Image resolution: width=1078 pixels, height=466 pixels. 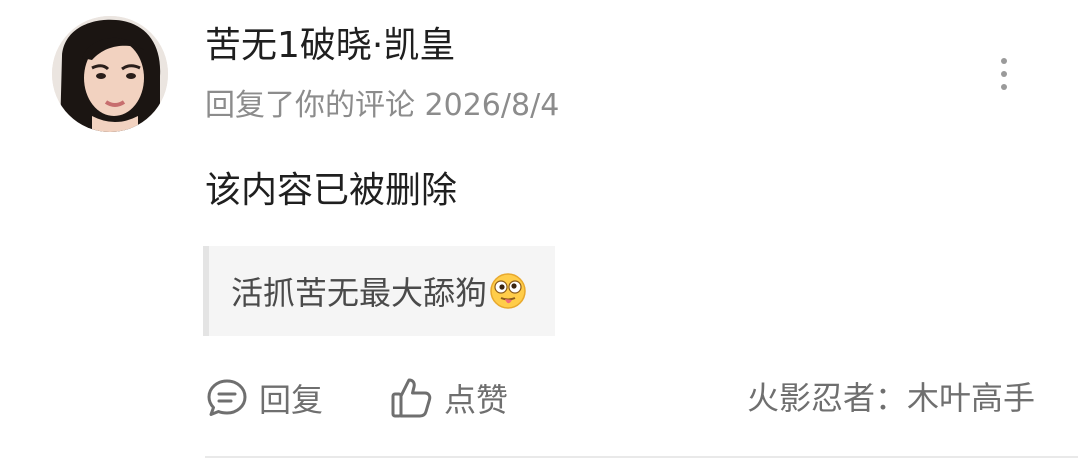 What do you see at coordinates (870, 398) in the screenshot?
I see `source-link: 火影忍者：木叶高手` at bounding box center [870, 398].